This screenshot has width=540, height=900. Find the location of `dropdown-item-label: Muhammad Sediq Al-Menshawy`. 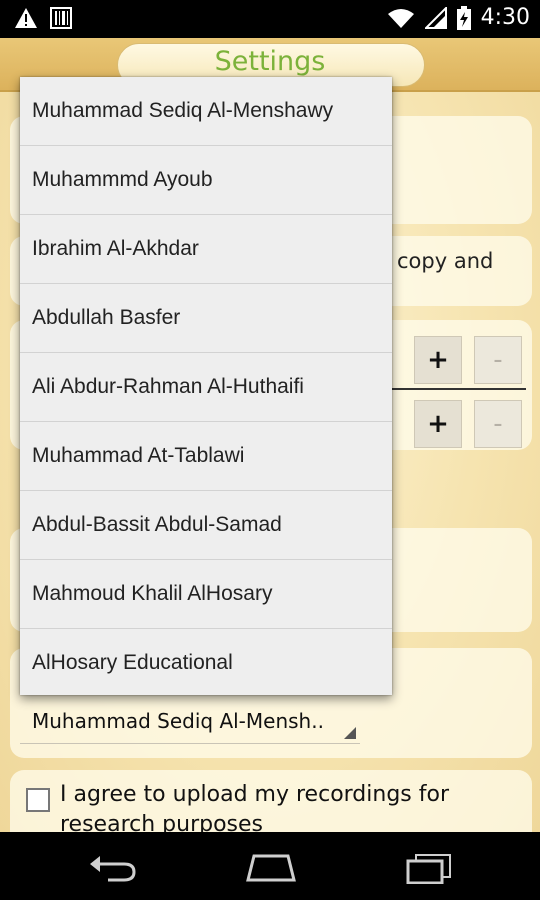

dropdown-item-label: Muhammad Sediq Al-Menshawy is located at coordinates (183, 110).